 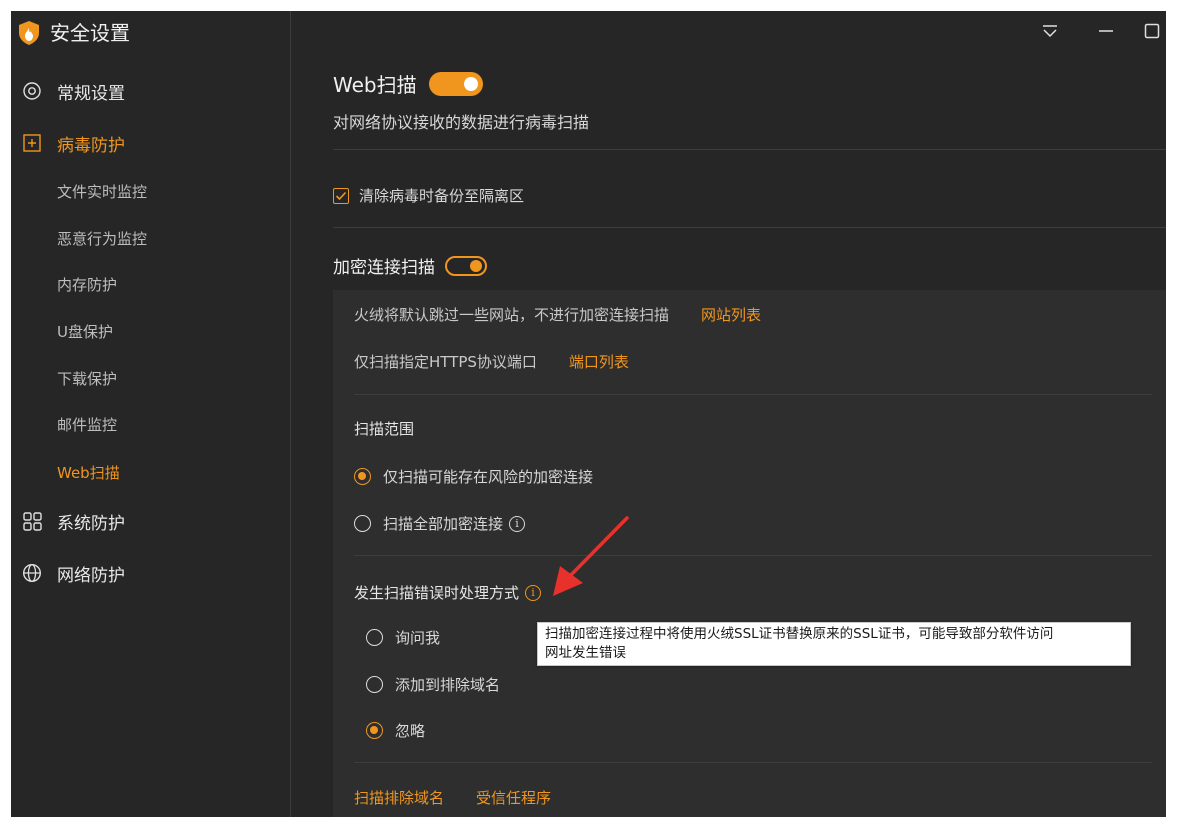 I want to click on checkbox-checked-icon, so click(x=341, y=195).